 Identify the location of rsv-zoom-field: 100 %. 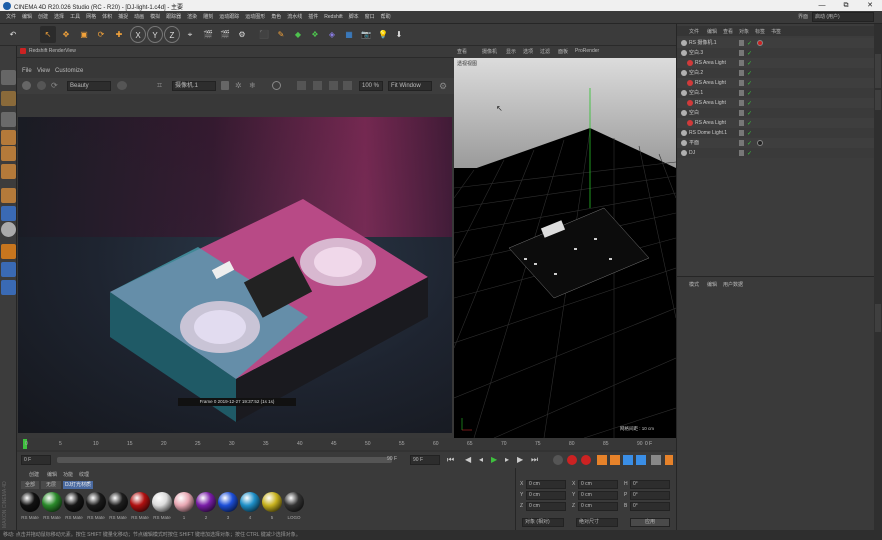
(371, 86).